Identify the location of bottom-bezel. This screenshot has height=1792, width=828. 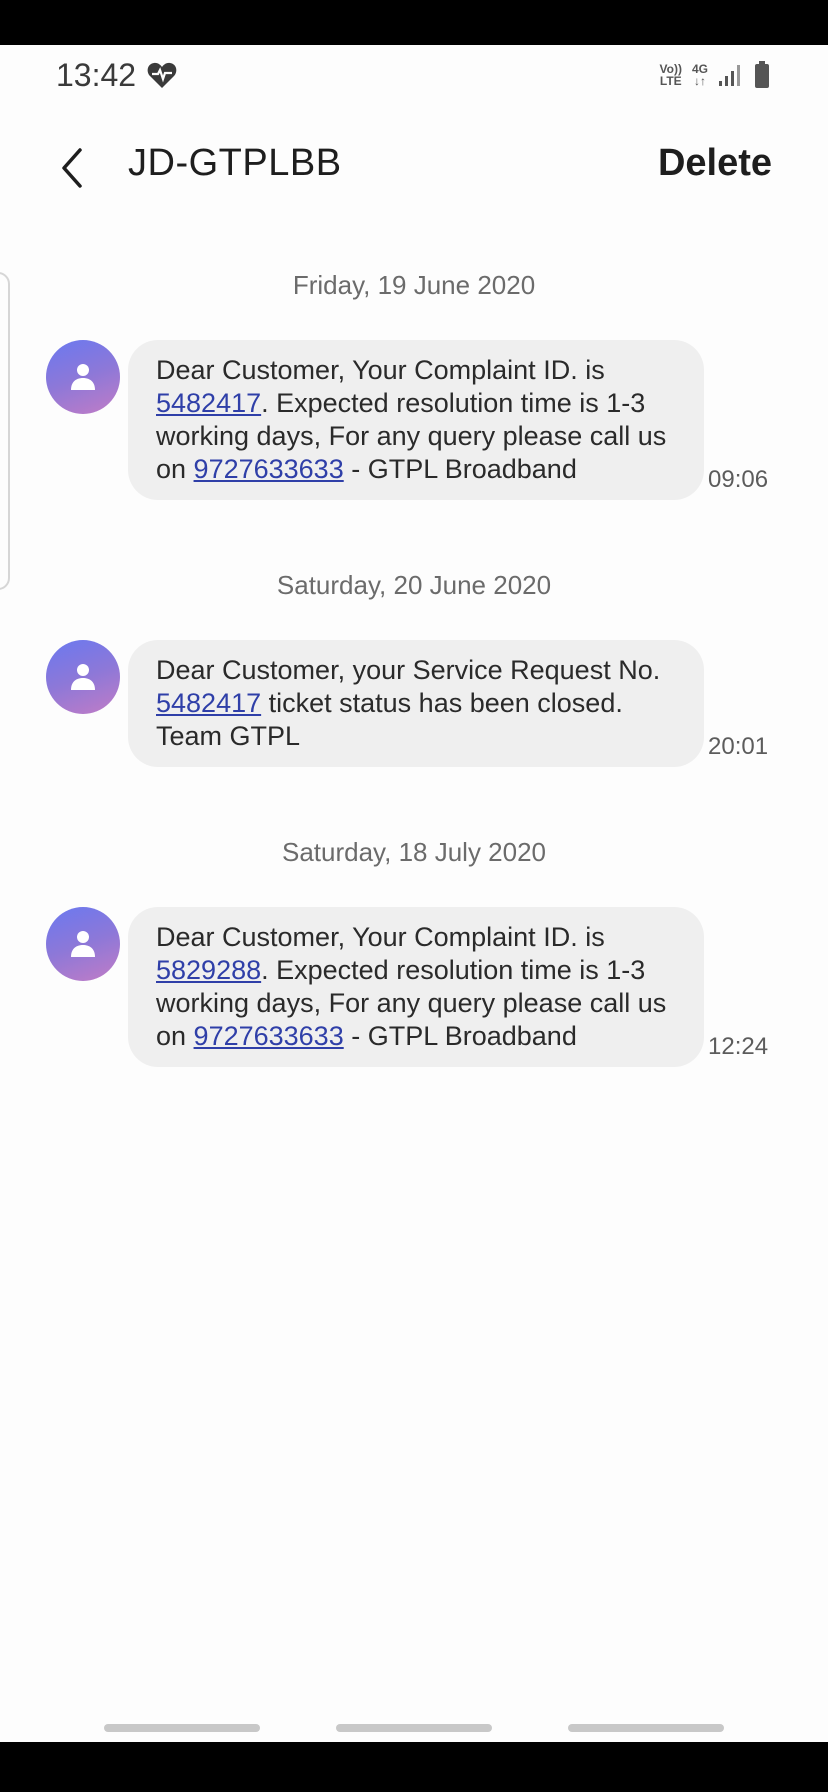
(414, 1767).